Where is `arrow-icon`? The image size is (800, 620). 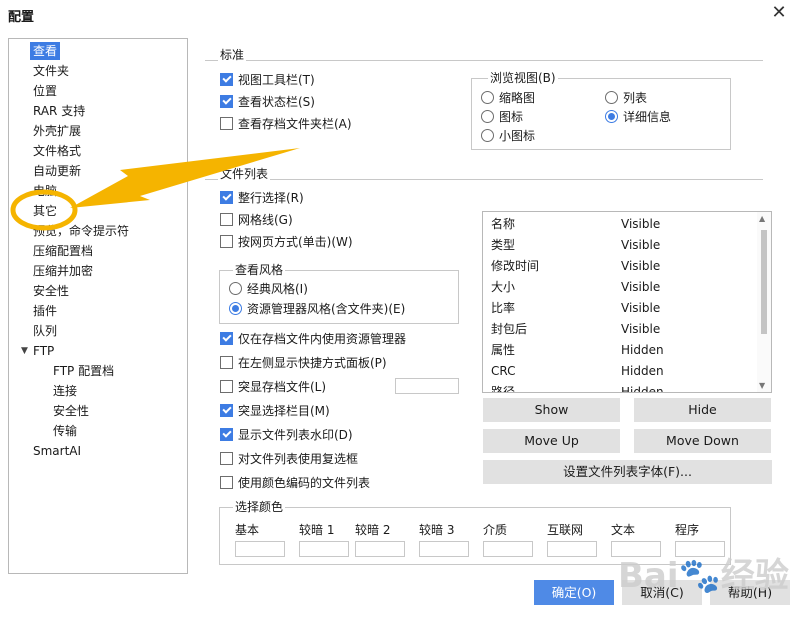
arrow-icon is located at coordinates (185, 178).